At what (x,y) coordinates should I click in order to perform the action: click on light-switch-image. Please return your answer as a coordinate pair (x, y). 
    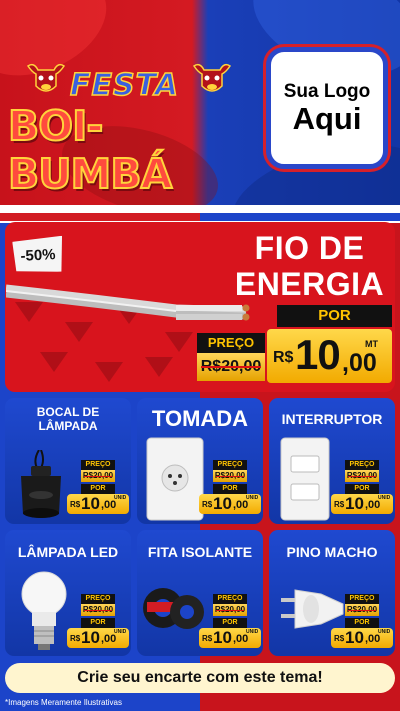
    Looking at the image, I should click on (305, 479).